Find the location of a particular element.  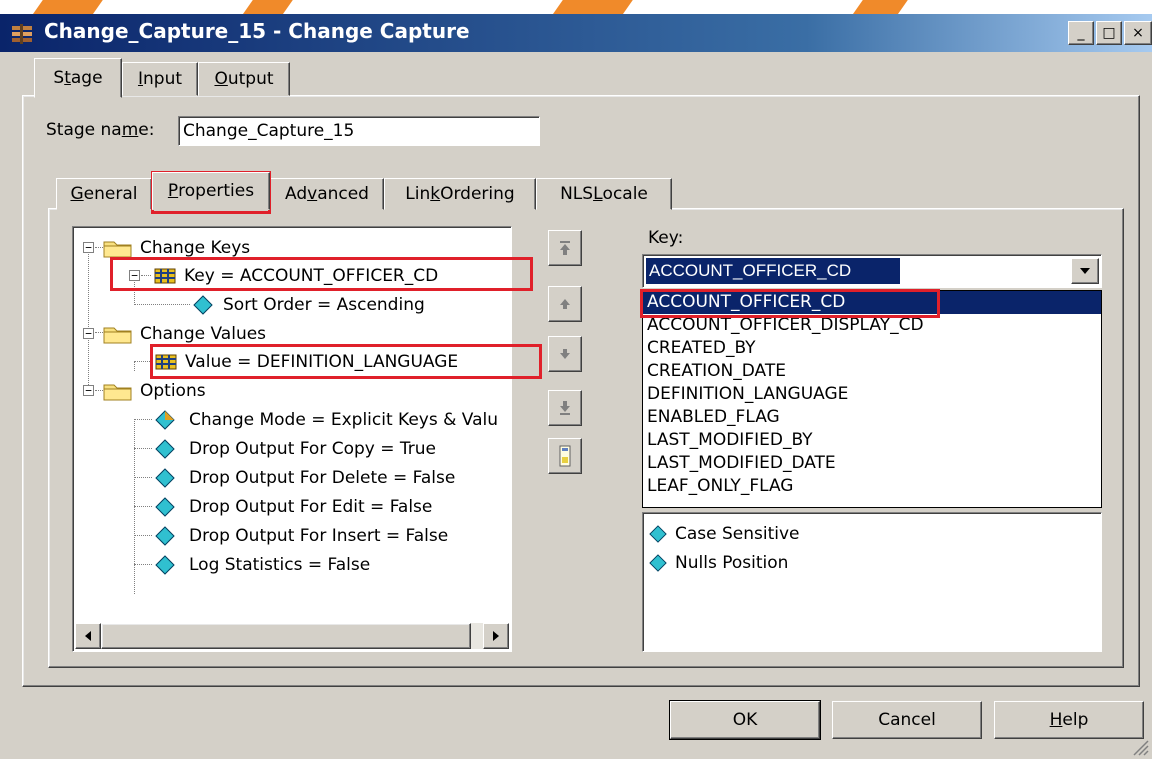

key-option: CREATION_DATE is located at coordinates (872, 371).